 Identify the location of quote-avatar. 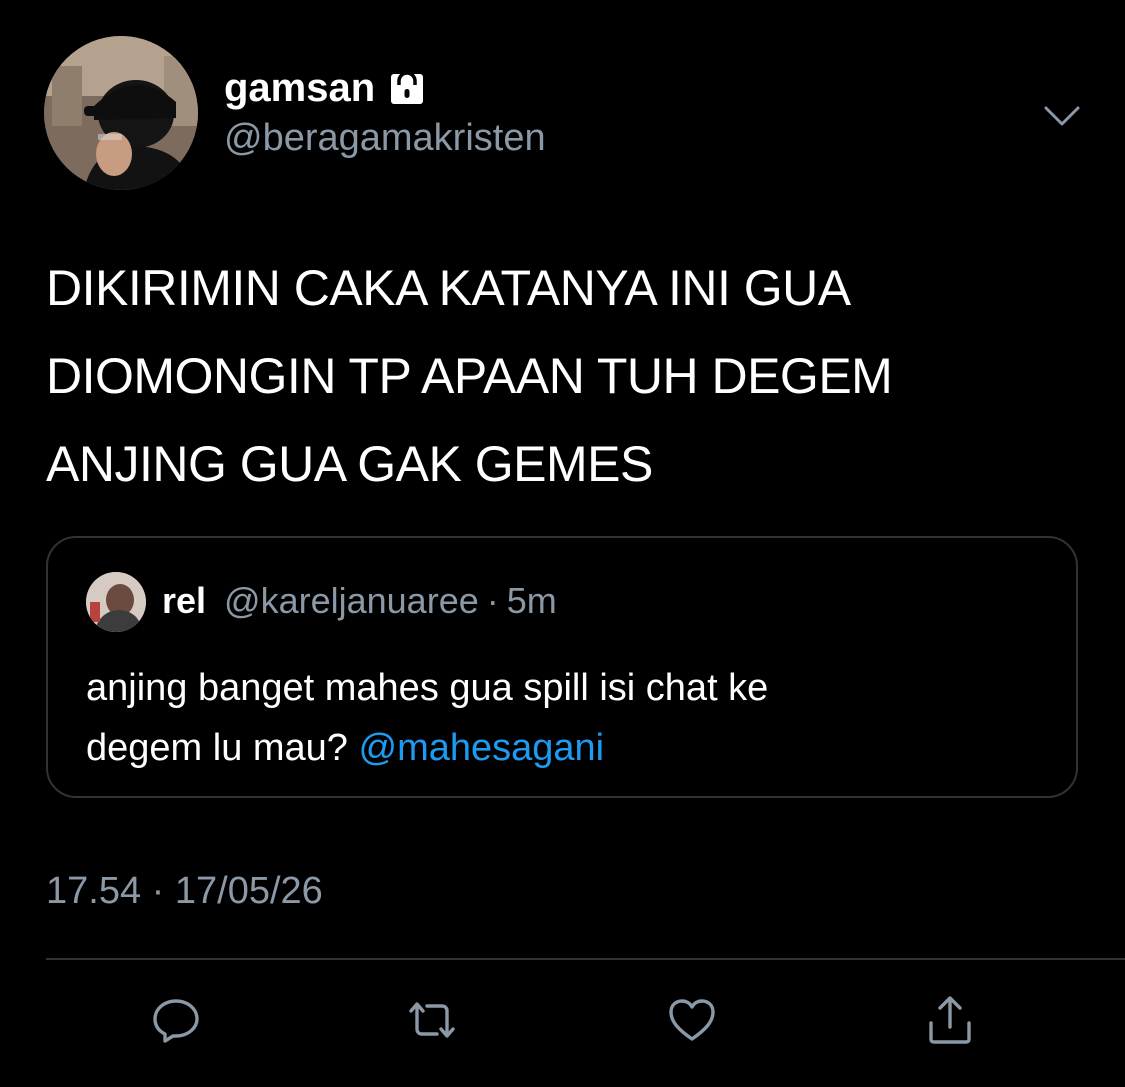
(116, 602).